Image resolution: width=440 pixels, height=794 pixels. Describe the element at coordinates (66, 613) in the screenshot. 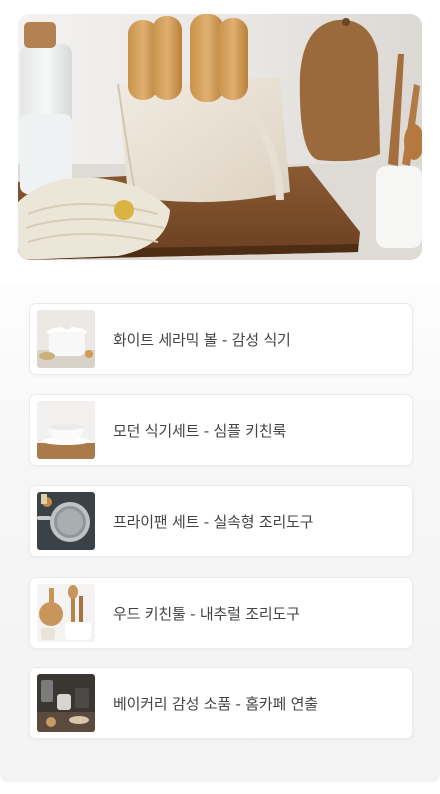

I see `wood-kitchen-tools-icon` at that location.